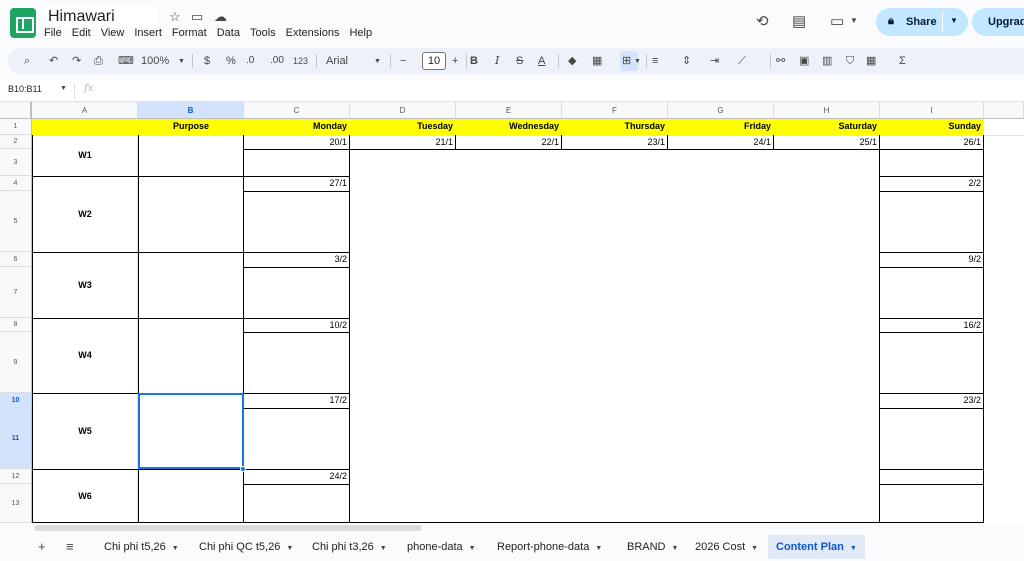 This screenshot has height=561, width=1024. I want to click on zoom-select: 100%, so click(155, 61).